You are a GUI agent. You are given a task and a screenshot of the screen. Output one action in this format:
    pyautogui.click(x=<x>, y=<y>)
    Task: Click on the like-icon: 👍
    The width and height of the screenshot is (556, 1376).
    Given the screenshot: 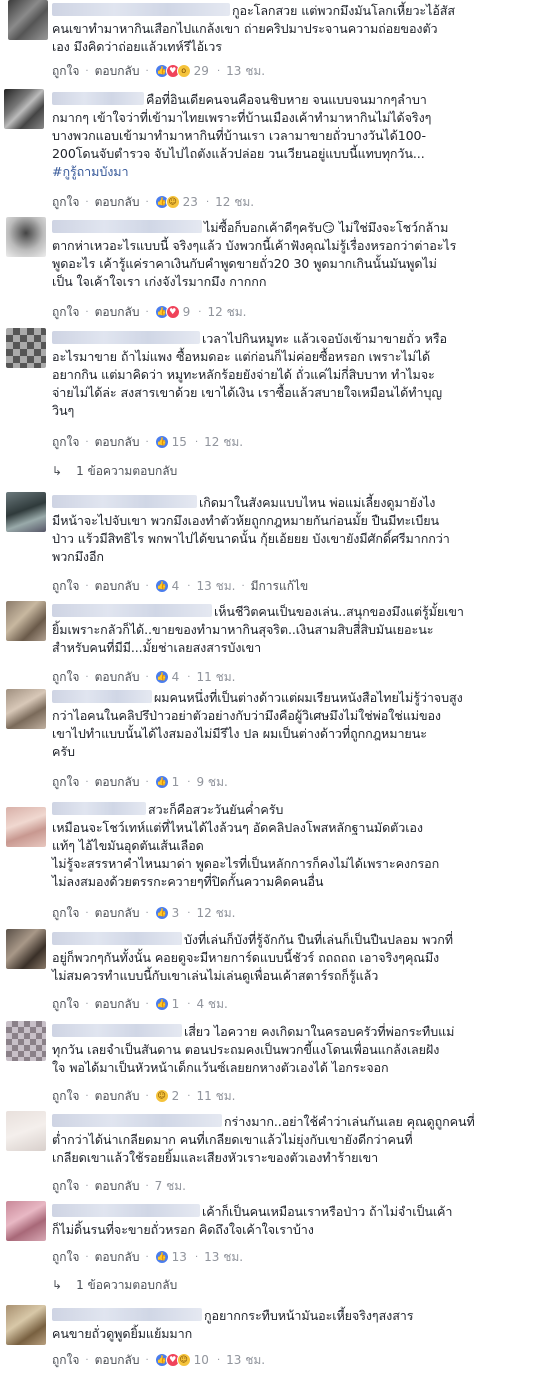 What is the action you would take?
    pyautogui.click(x=161, y=677)
    